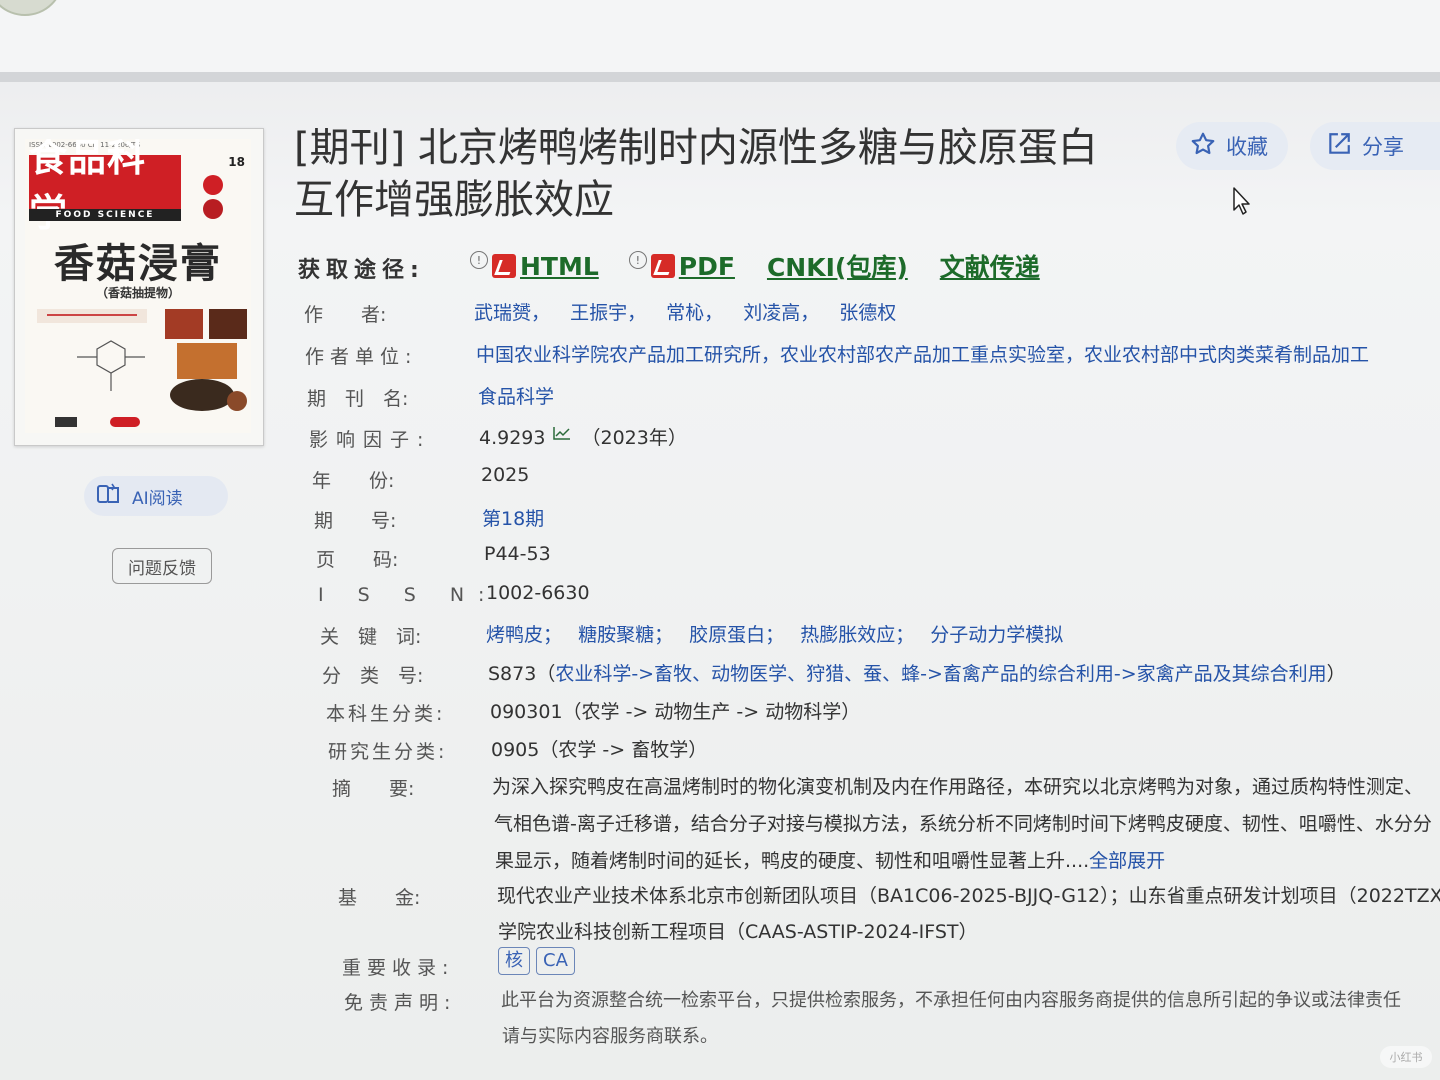 Image resolution: width=1440 pixels, height=1080 pixels. What do you see at coordinates (1203, 146) in the screenshot?
I see `star-icon` at bounding box center [1203, 146].